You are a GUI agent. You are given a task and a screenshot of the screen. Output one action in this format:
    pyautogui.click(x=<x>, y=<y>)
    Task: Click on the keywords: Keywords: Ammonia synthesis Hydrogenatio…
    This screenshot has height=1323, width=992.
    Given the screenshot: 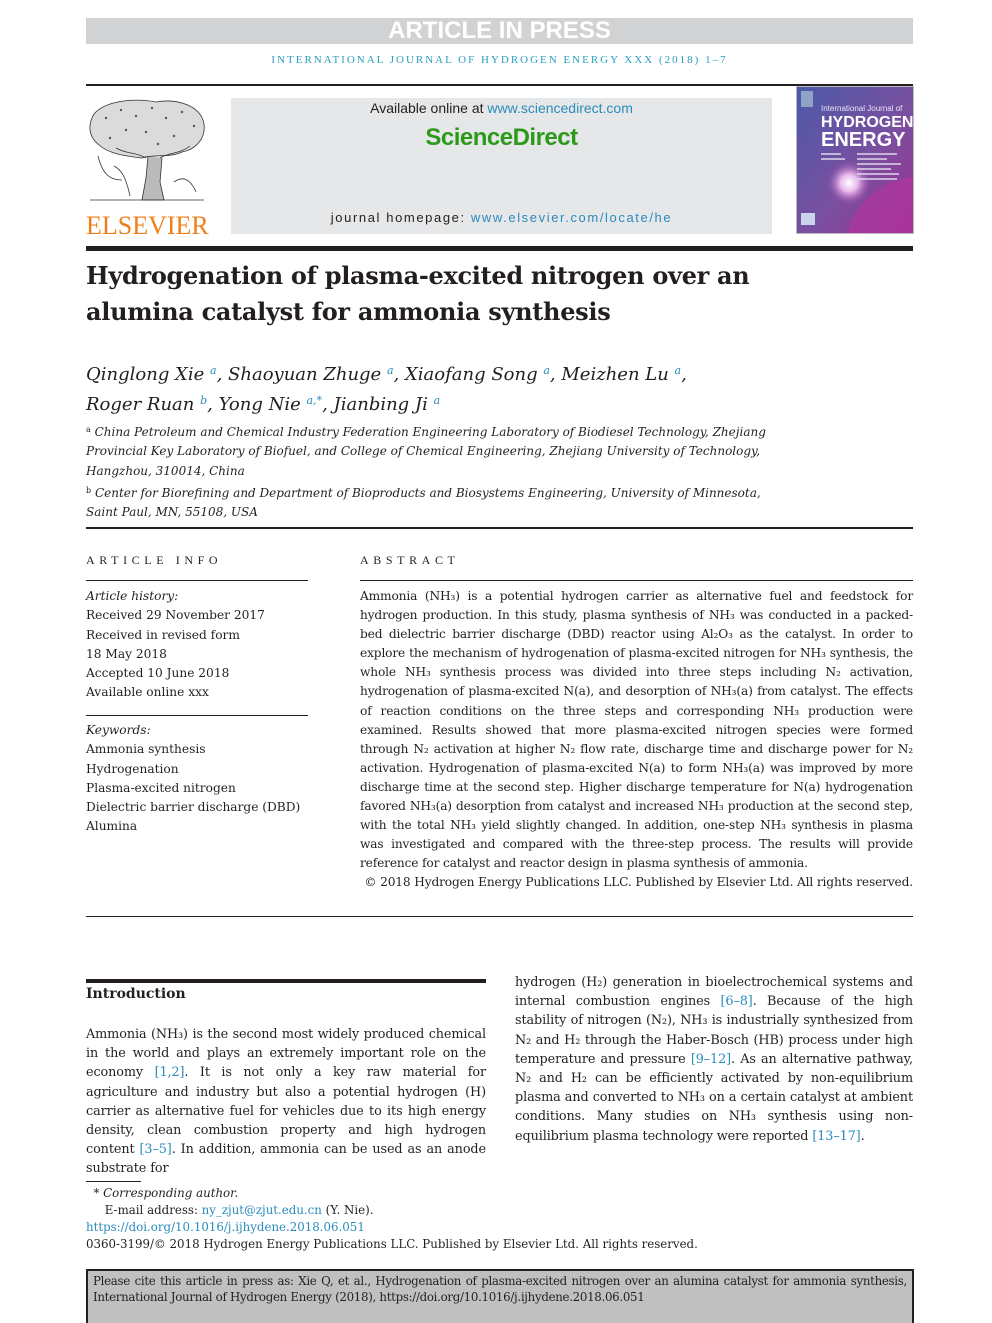 What is the action you would take?
    pyautogui.click(x=197, y=779)
    